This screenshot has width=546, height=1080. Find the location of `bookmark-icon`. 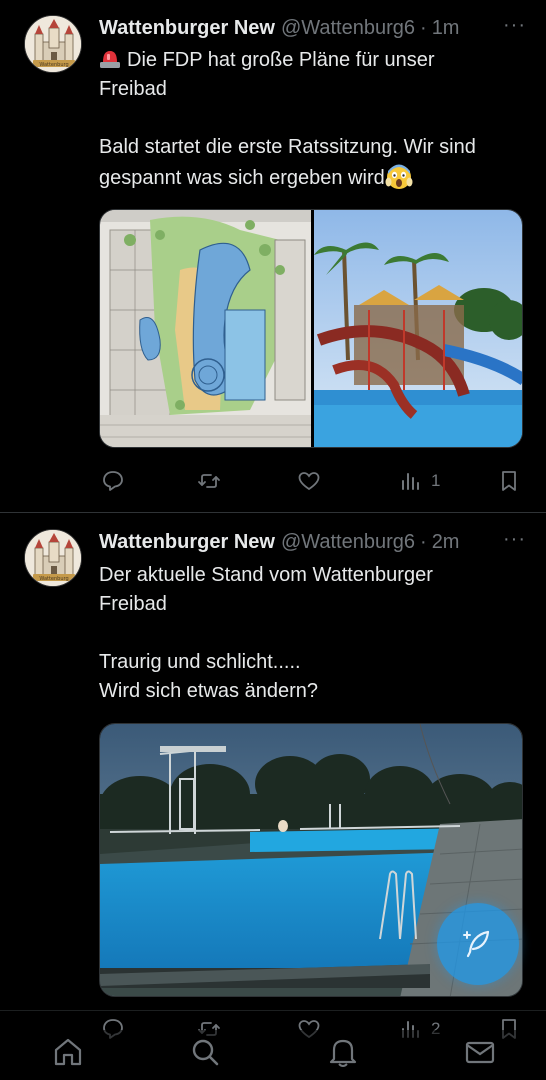

bookmark-icon is located at coordinates (509, 481).